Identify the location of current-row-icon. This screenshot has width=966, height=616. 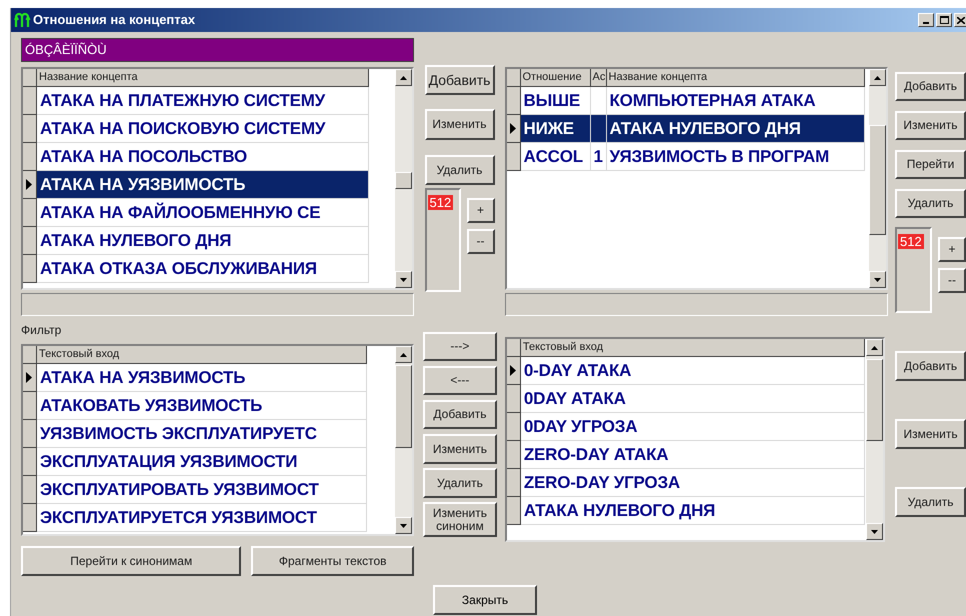
(513, 128).